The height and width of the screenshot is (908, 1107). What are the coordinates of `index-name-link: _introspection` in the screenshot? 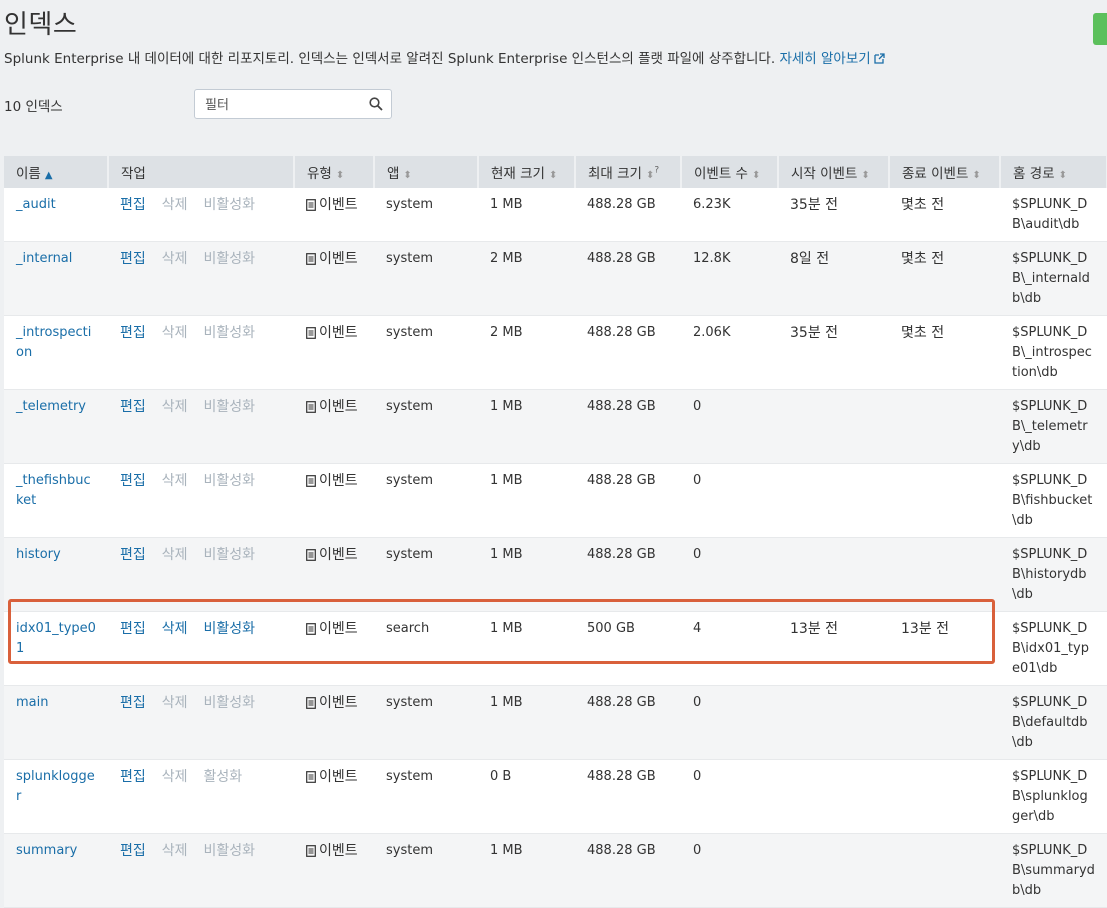 It's located at (53, 342).